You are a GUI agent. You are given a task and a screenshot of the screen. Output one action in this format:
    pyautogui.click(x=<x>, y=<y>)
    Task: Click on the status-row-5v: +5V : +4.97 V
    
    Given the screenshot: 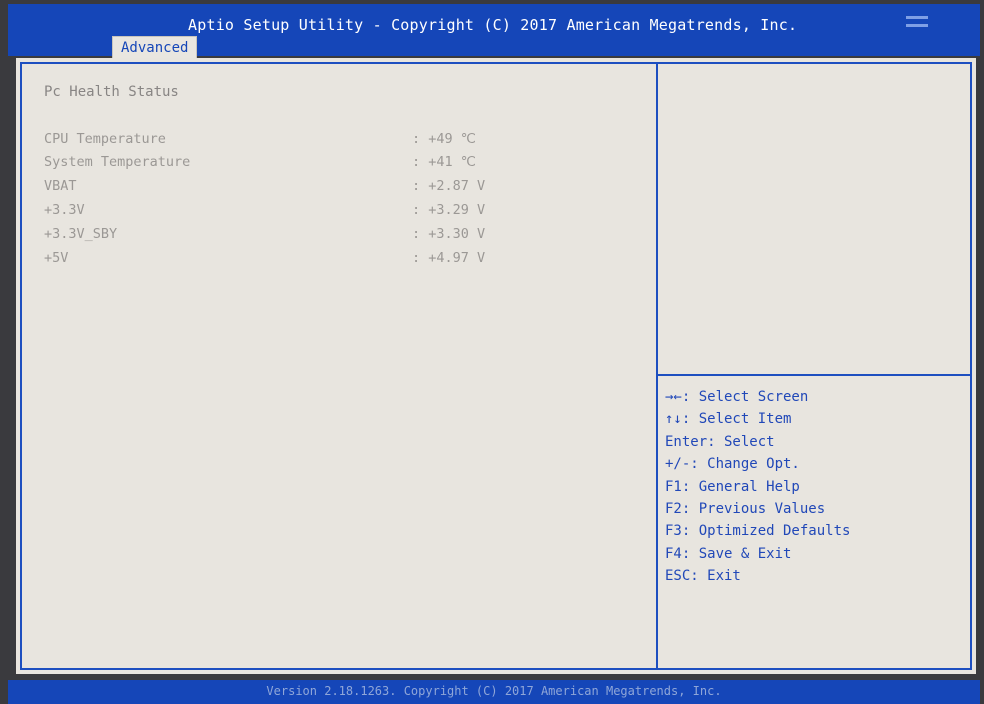 What is the action you would take?
    pyautogui.click(x=344, y=261)
    